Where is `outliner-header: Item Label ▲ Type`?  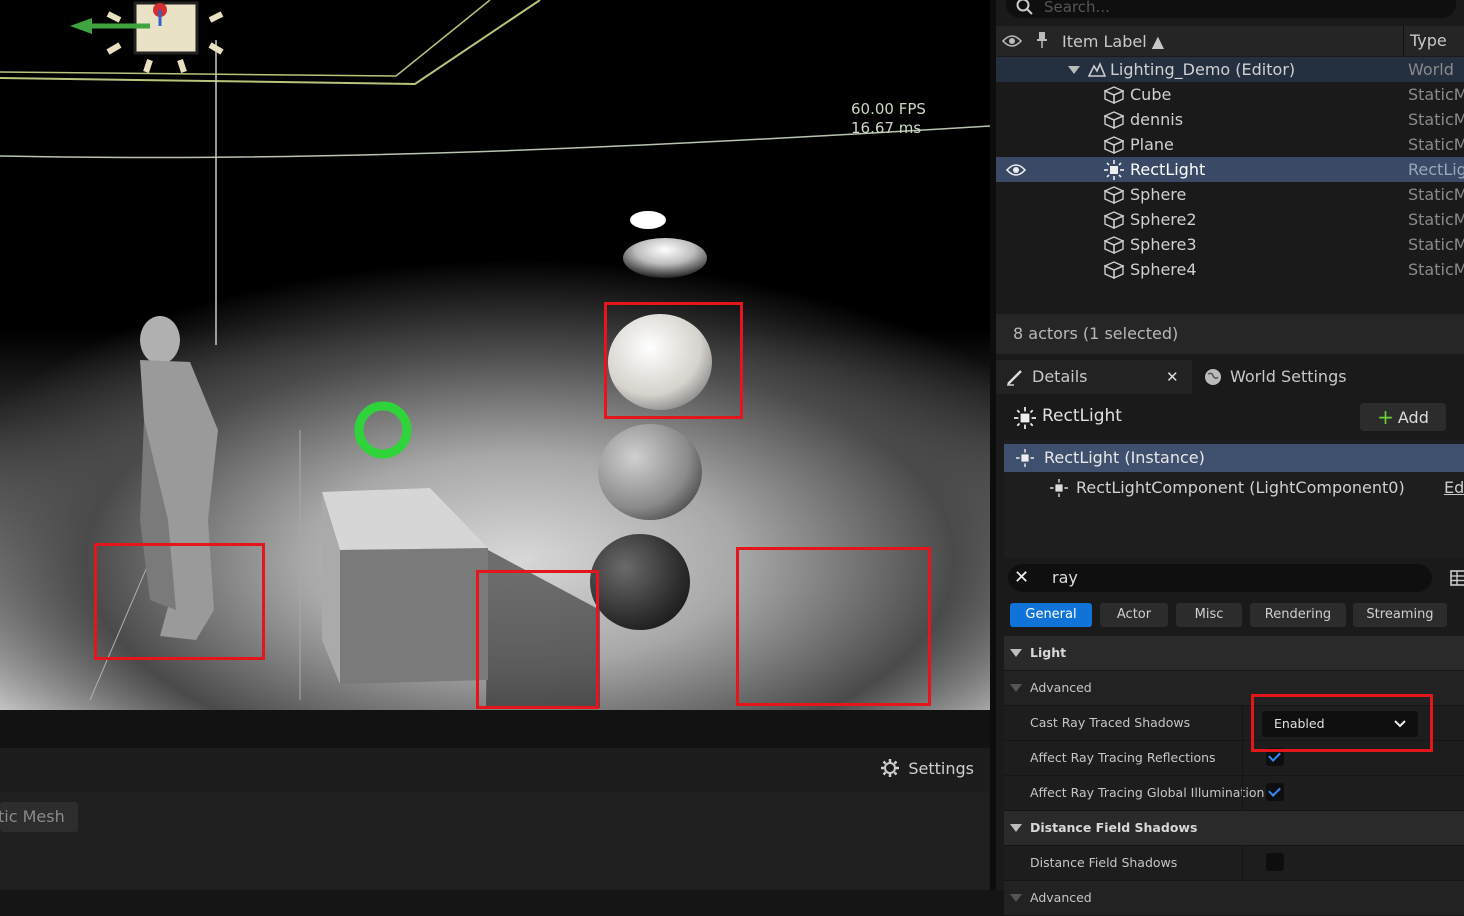 outliner-header: Item Label ▲ Type is located at coordinates (1230, 41).